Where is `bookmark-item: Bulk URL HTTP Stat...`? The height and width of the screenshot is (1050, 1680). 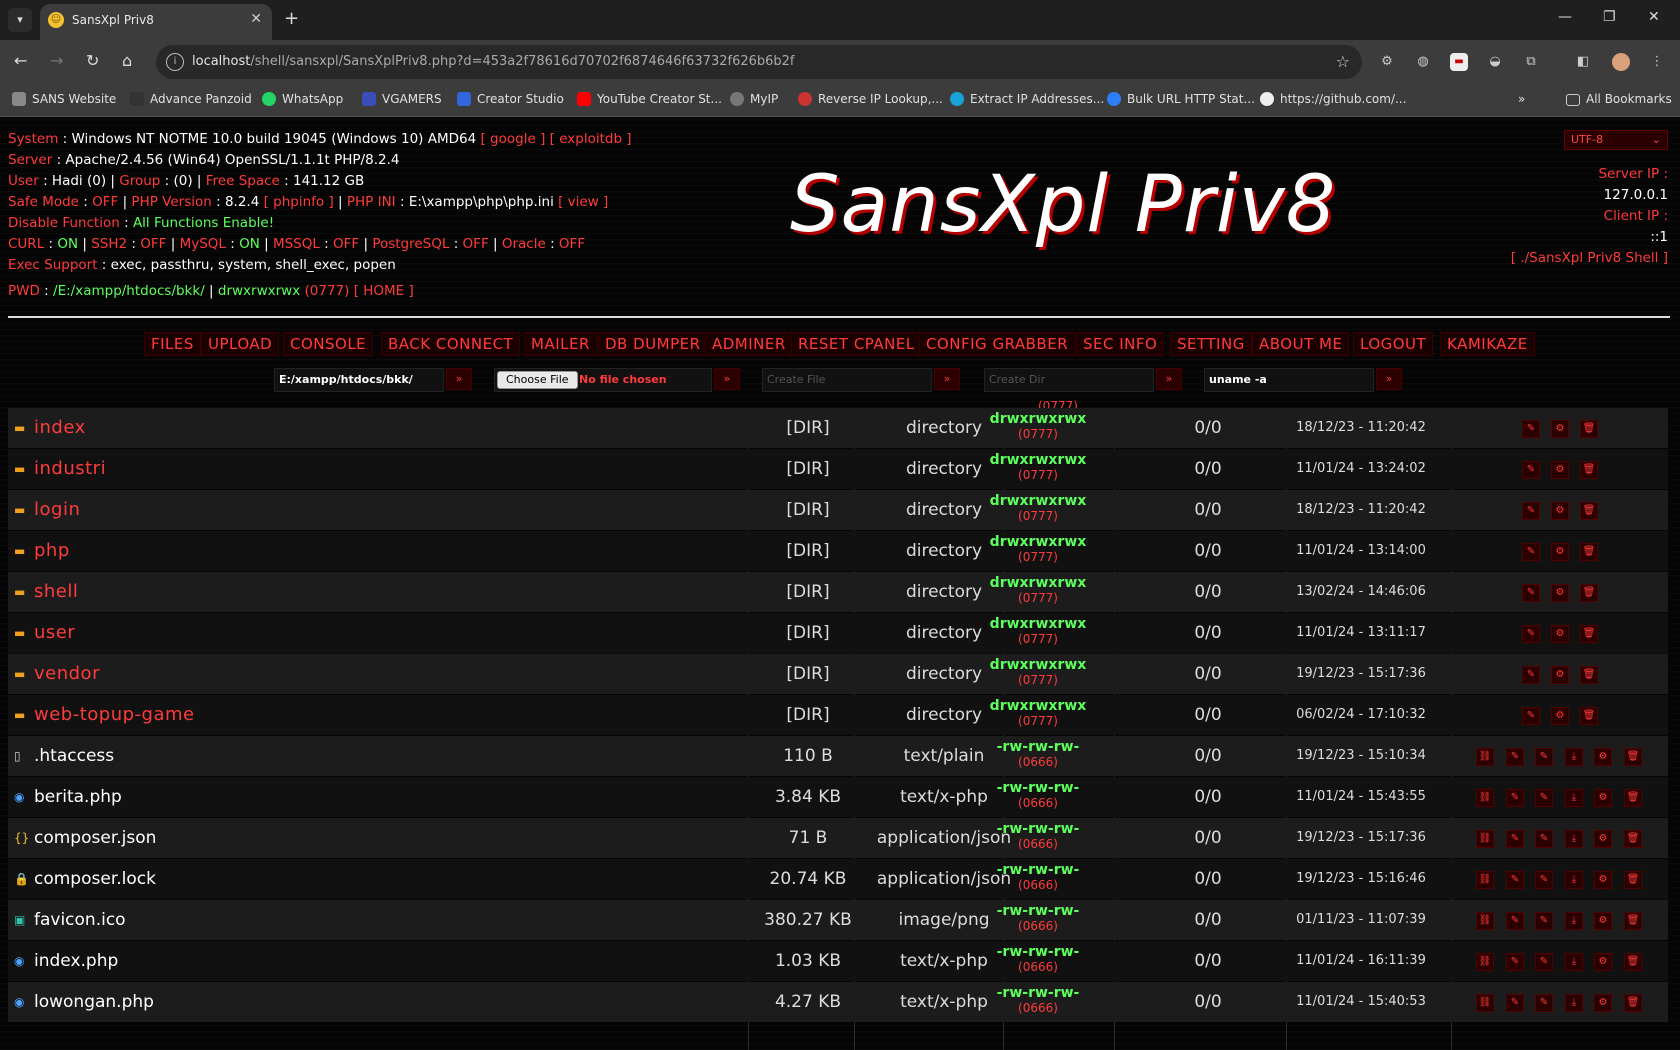
bookmark-item: Bulk URL HTTP Stat... is located at coordinates (1181, 99).